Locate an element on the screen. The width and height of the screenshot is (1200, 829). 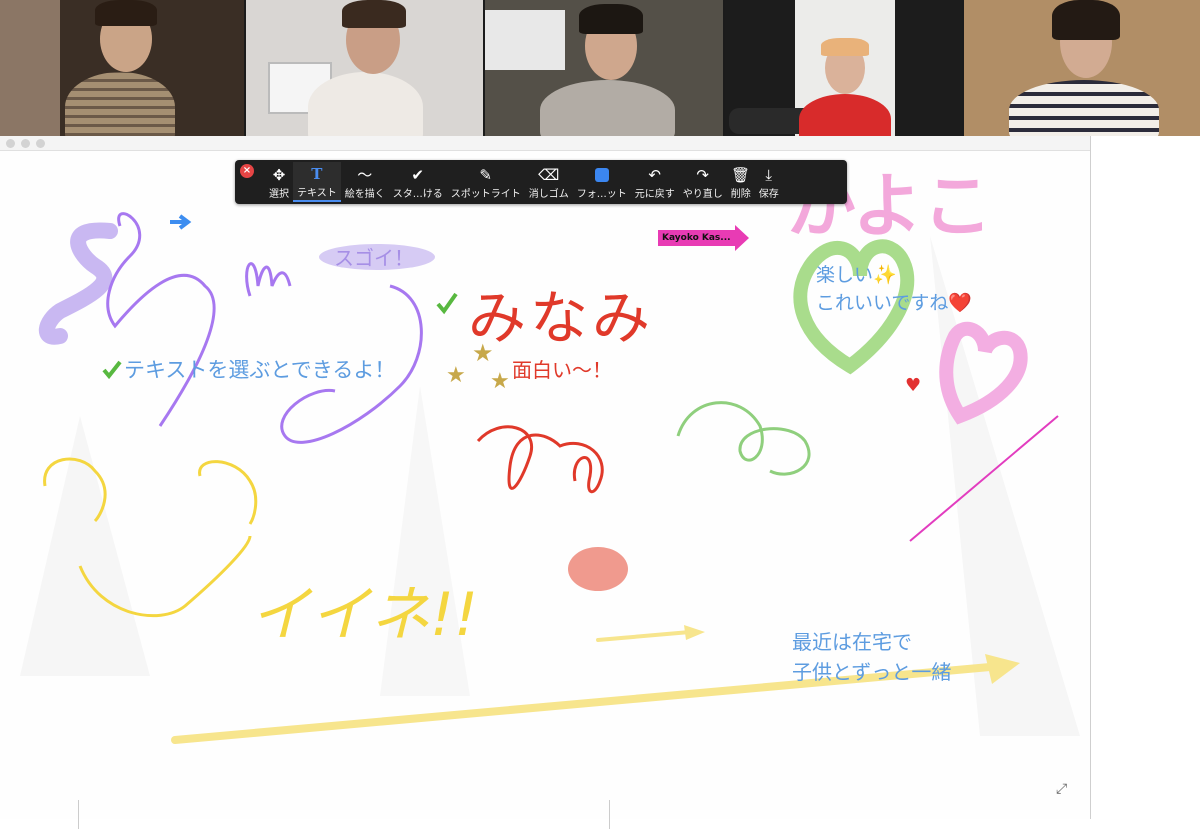
save-download-icon: ⤓ is located at coordinates (769, 174).